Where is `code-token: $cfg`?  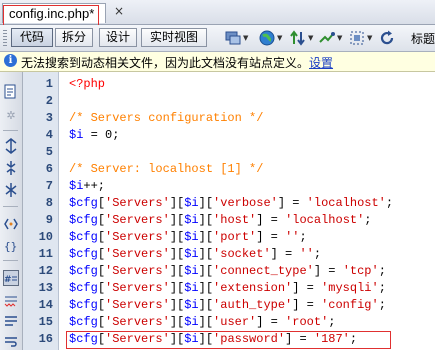
code-token: $cfg is located at coordinates (83, 203).